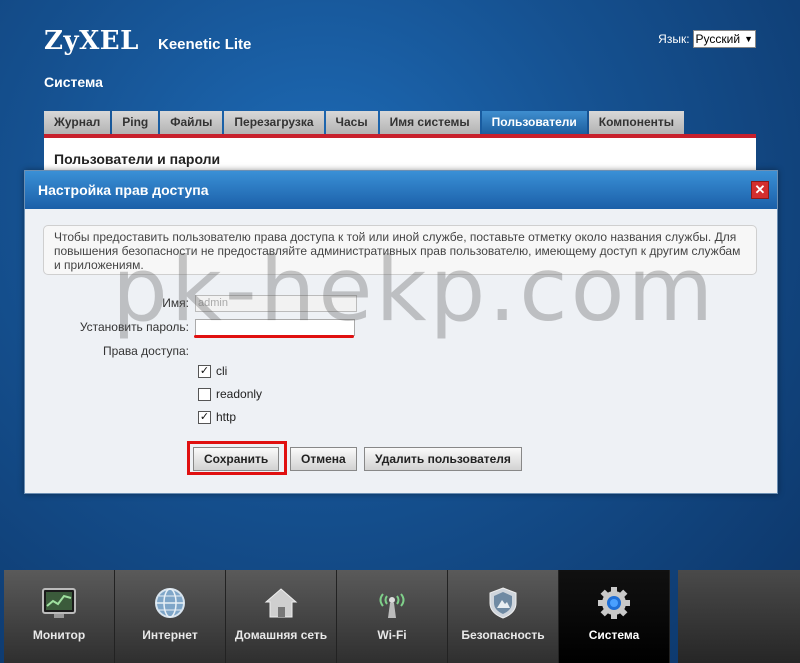 The width and height of the screenshot is (800, 663). Describe the element at coordinates (276, 303) in the screenshot. I see `username-field: admin` at that location.